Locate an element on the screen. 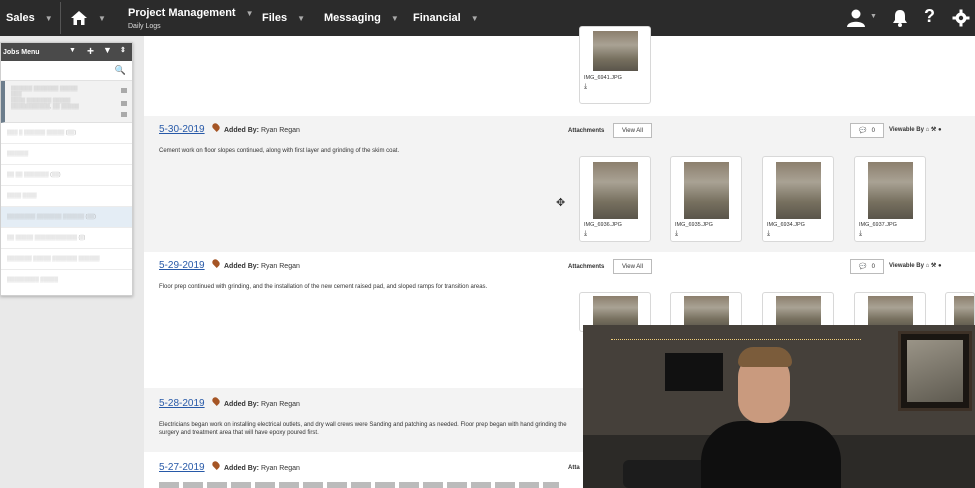 The image size is (975, 488). attachment-thumbnail: IMG_6935.JPG ⤓ is located at coordinates (706, 199).